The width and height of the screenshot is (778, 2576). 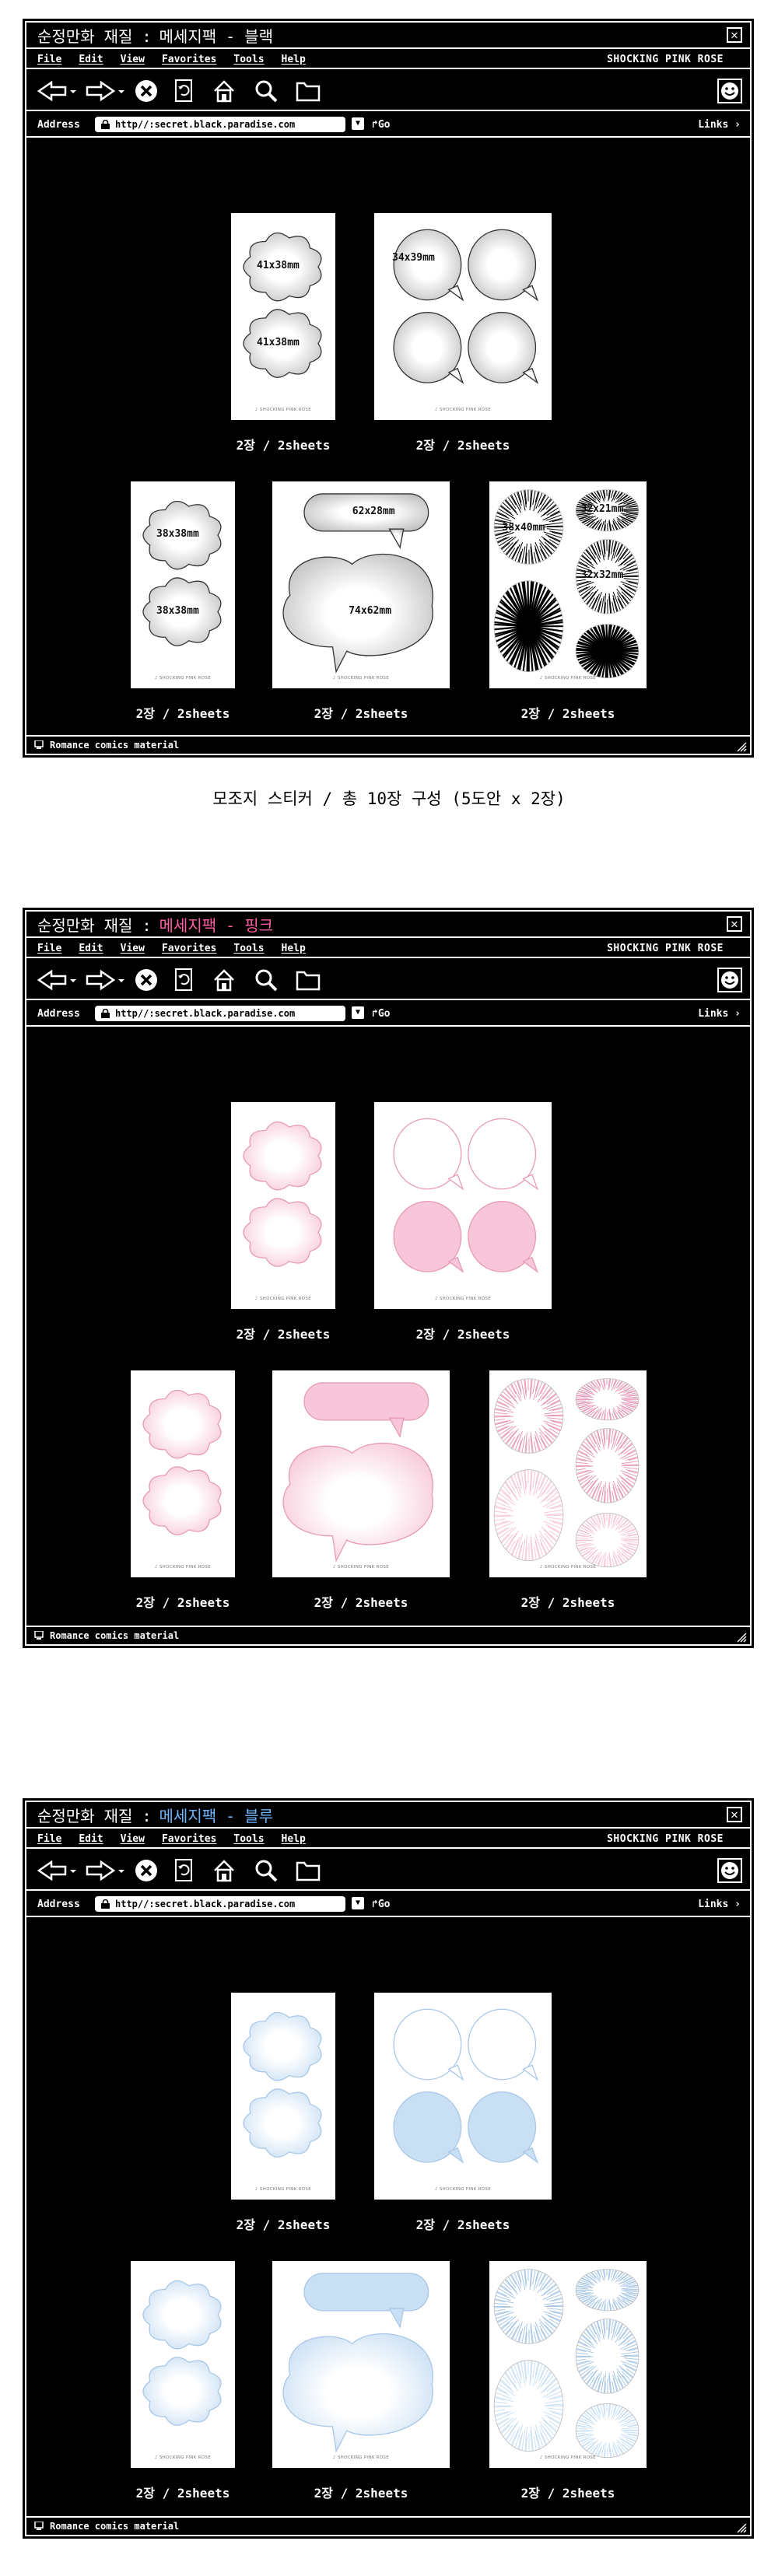 What do you see at coordinates (279, 266) in the screenshot?
I see `dimension-label: 41x38mm` at bounding box center [279, 266].